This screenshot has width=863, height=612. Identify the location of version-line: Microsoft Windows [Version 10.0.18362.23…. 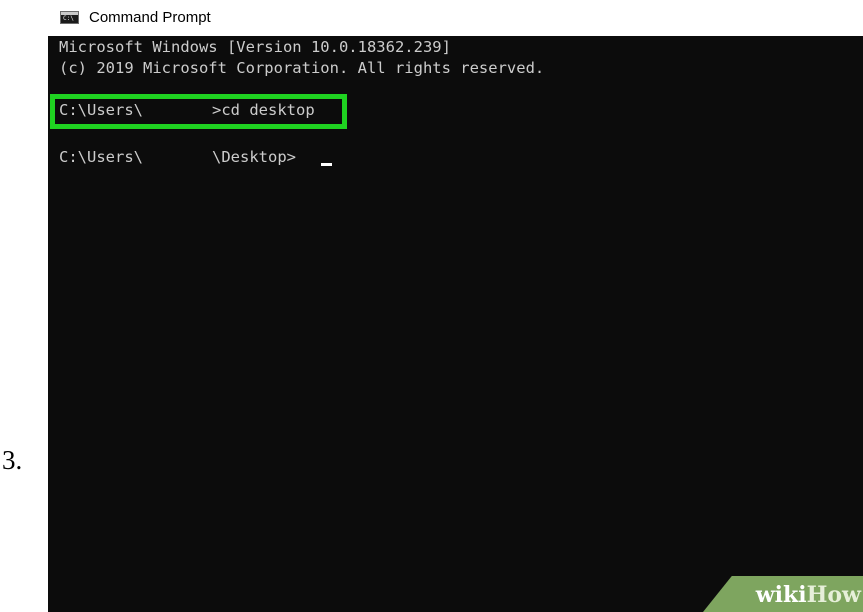
(255, 47).